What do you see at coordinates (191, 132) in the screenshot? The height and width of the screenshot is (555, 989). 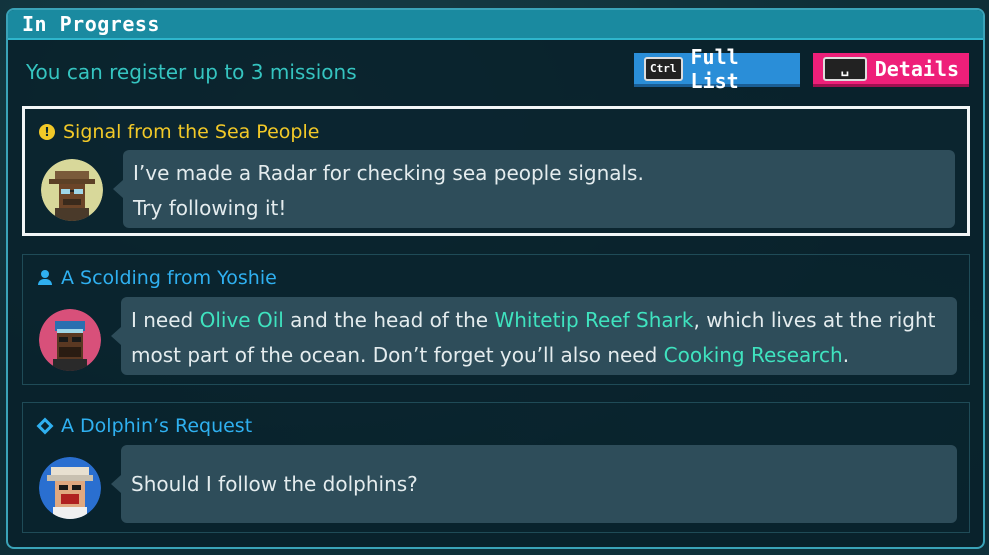 I see `mission-title: Signal from the Sea People` at bounding box center [191, 132].